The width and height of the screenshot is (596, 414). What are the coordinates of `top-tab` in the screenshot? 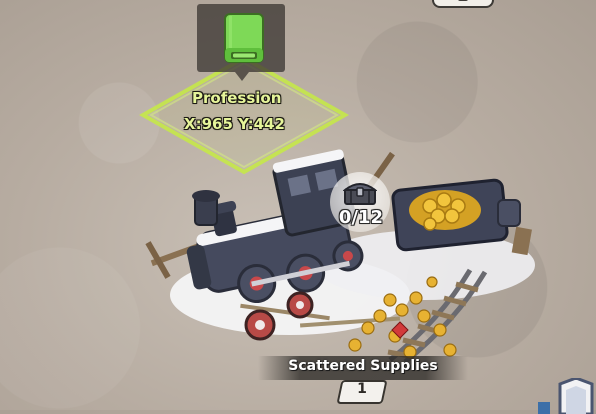 It's located at (463, 4).